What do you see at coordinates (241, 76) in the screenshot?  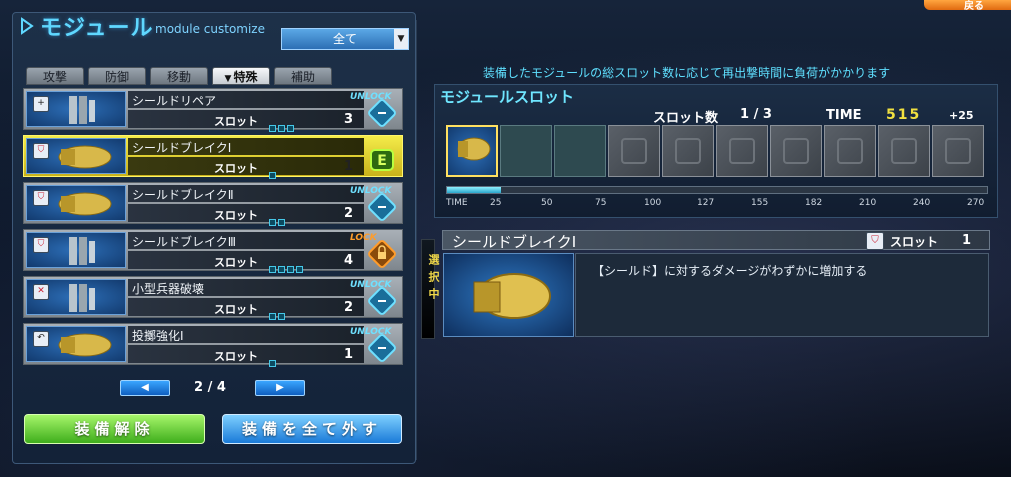 I see `tab-special: ▼ 特殊` at bounding box center [241, 76].